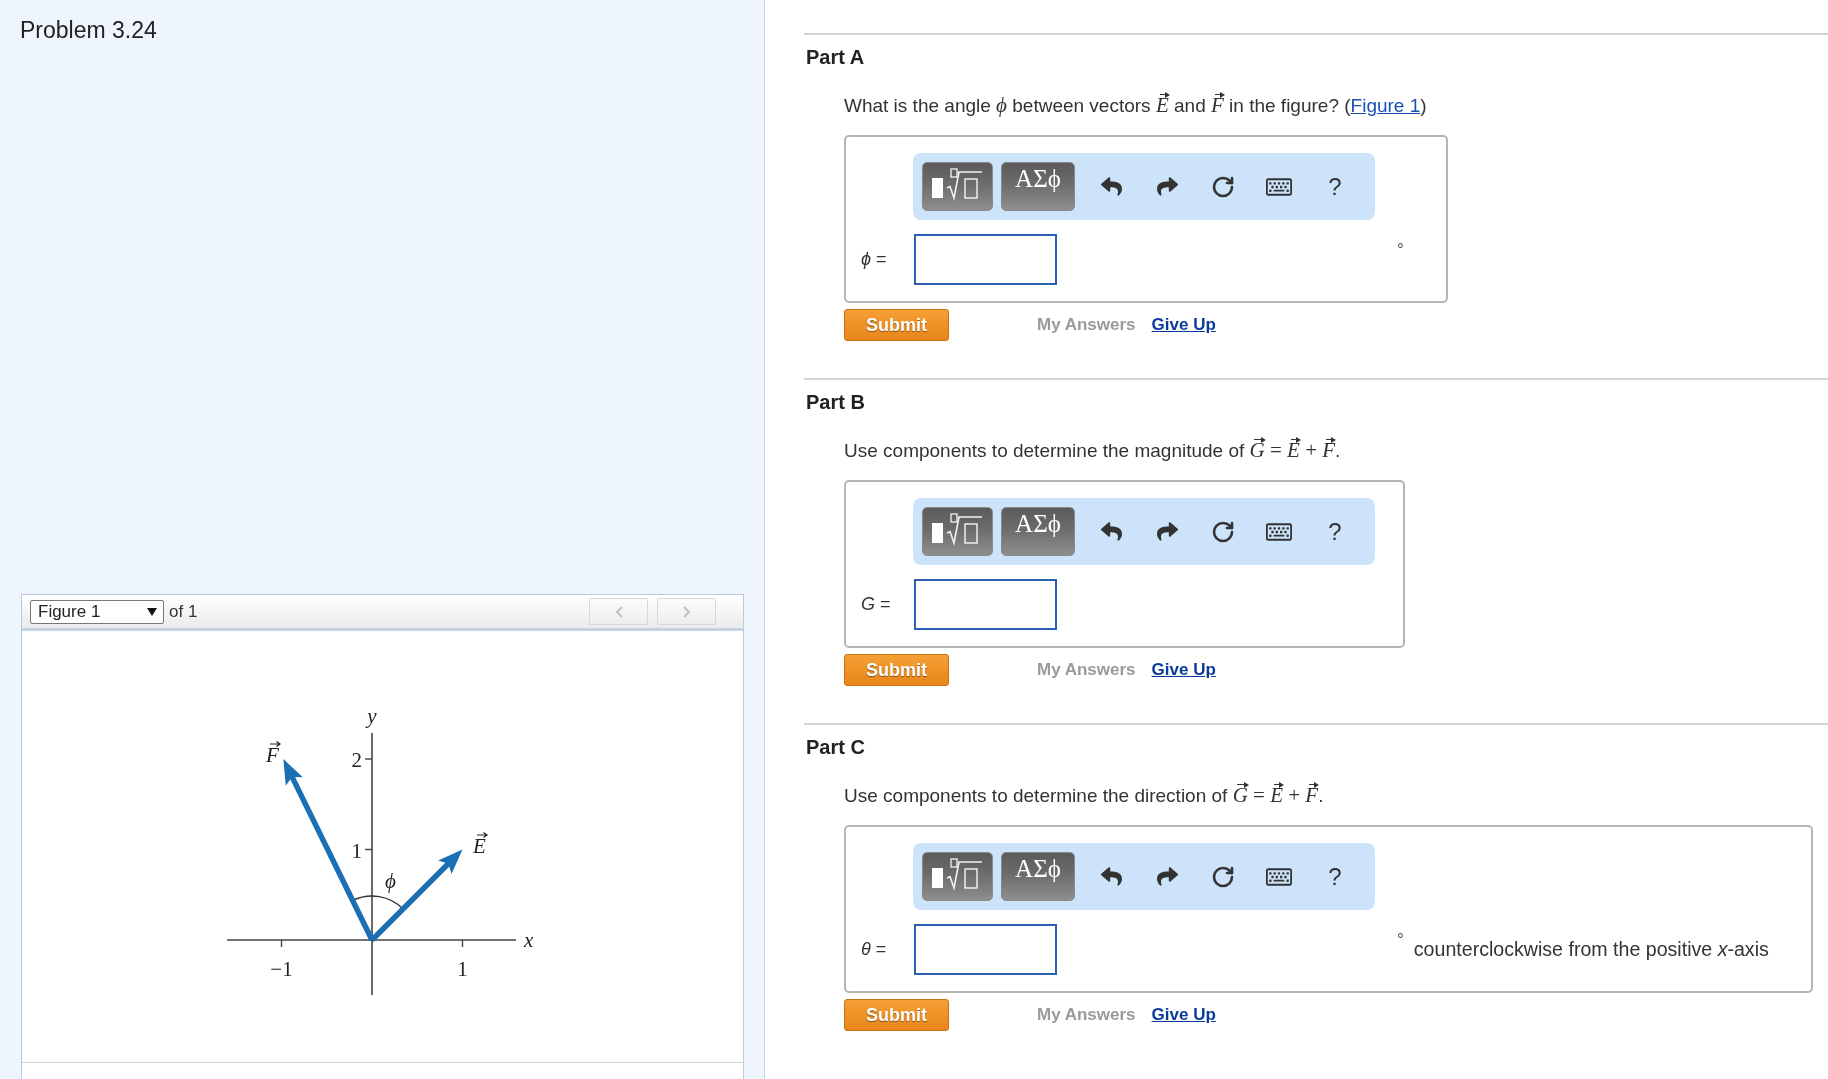 Image resolution: width=1828 pixels, height=1079 pixels. What do you see at coordinates (876, 604) in the screenshot?
I see `answer-label: G =` at bounding box center [876, 604].